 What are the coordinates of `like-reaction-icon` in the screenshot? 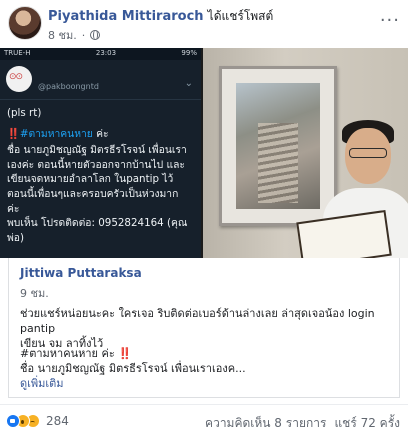 It's located at (13, 421).